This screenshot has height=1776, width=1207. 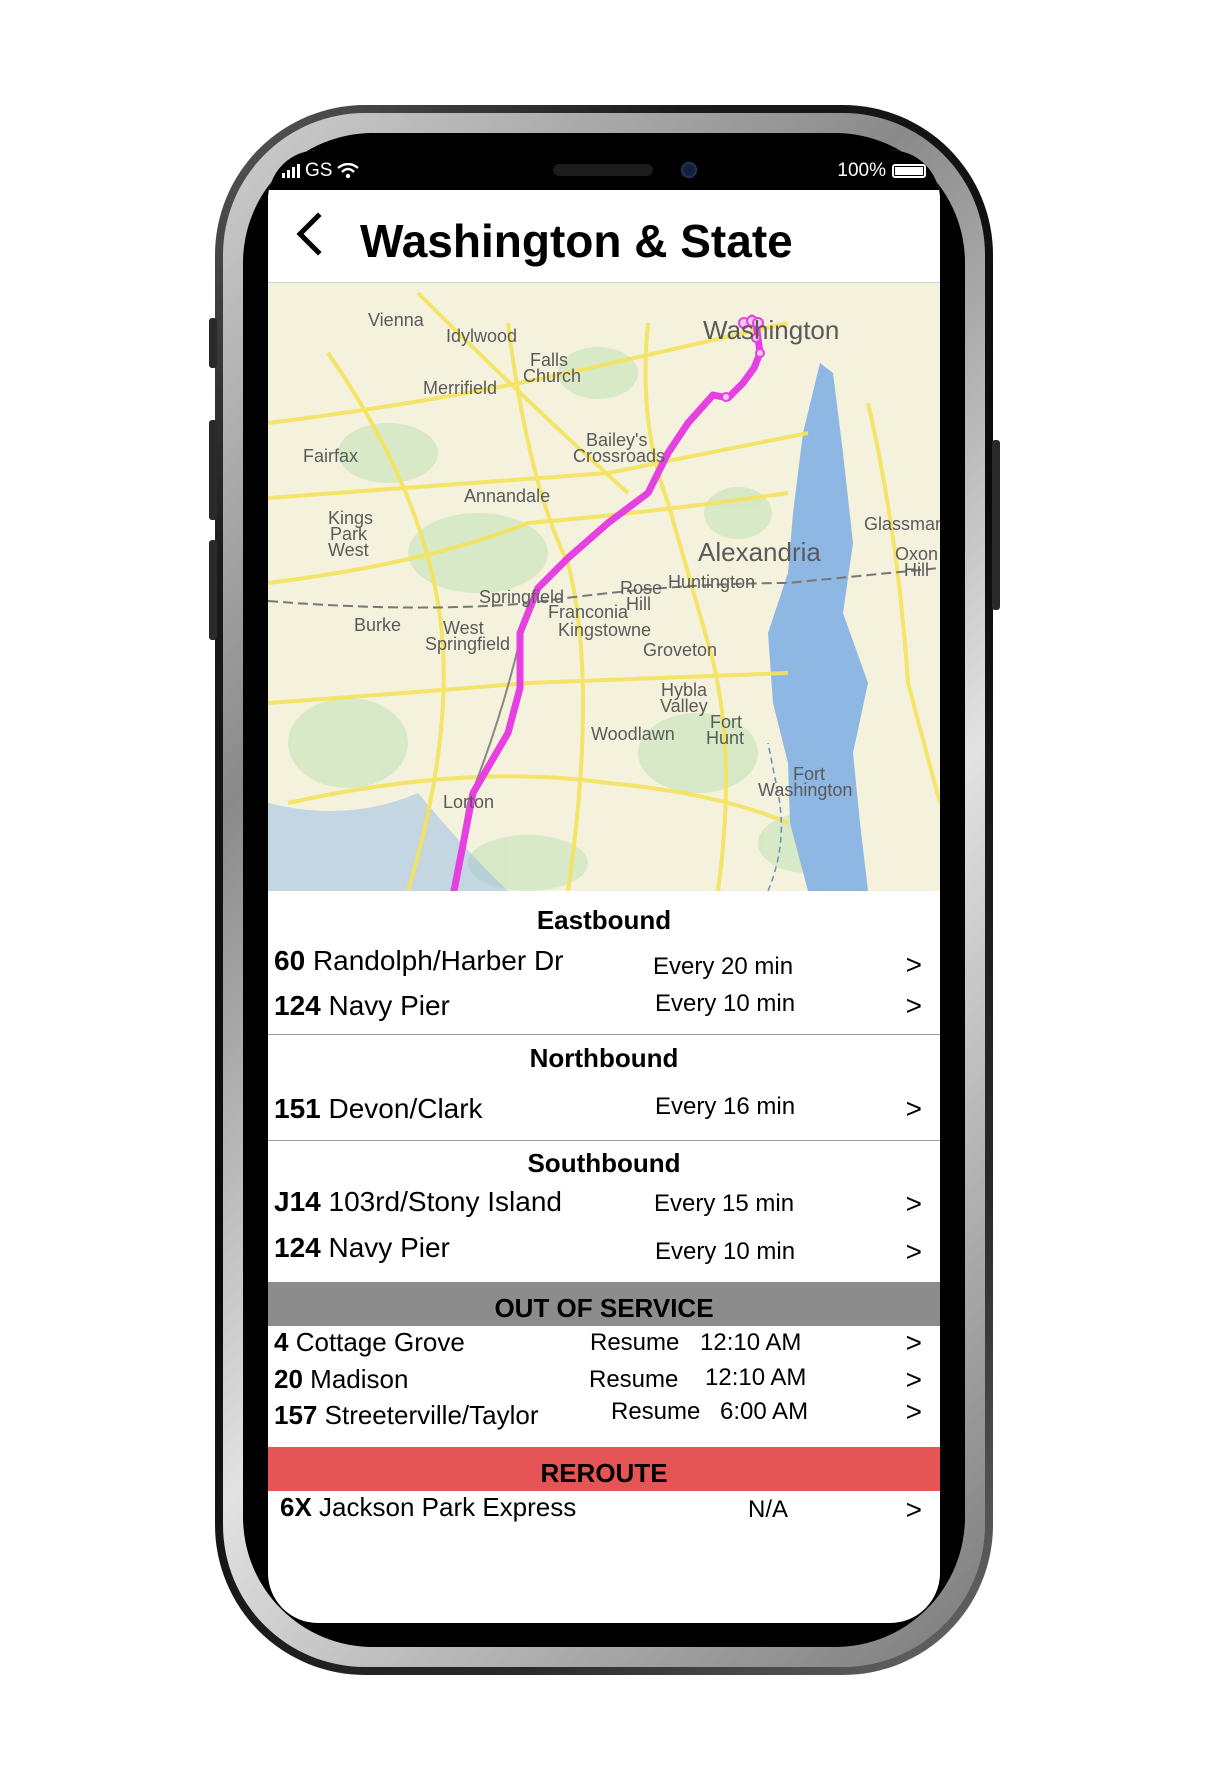 What do you see at coordinates (296, 1415) in the screenshot?
I see `route-number: 157` at bounding box center [296, 1415].